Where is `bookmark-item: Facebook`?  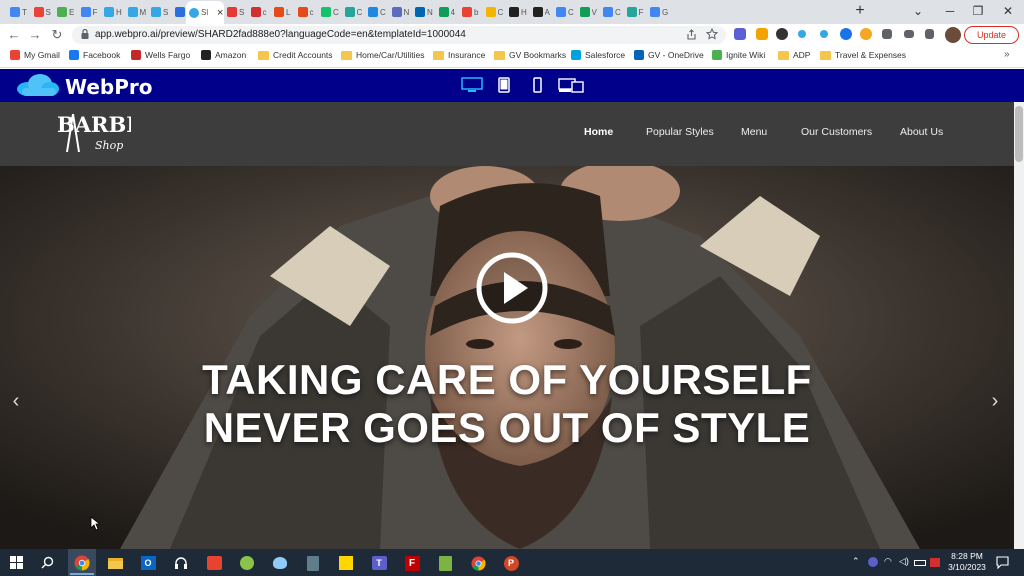 bookmark-item: Facebook is located at coordinates (94, 55).